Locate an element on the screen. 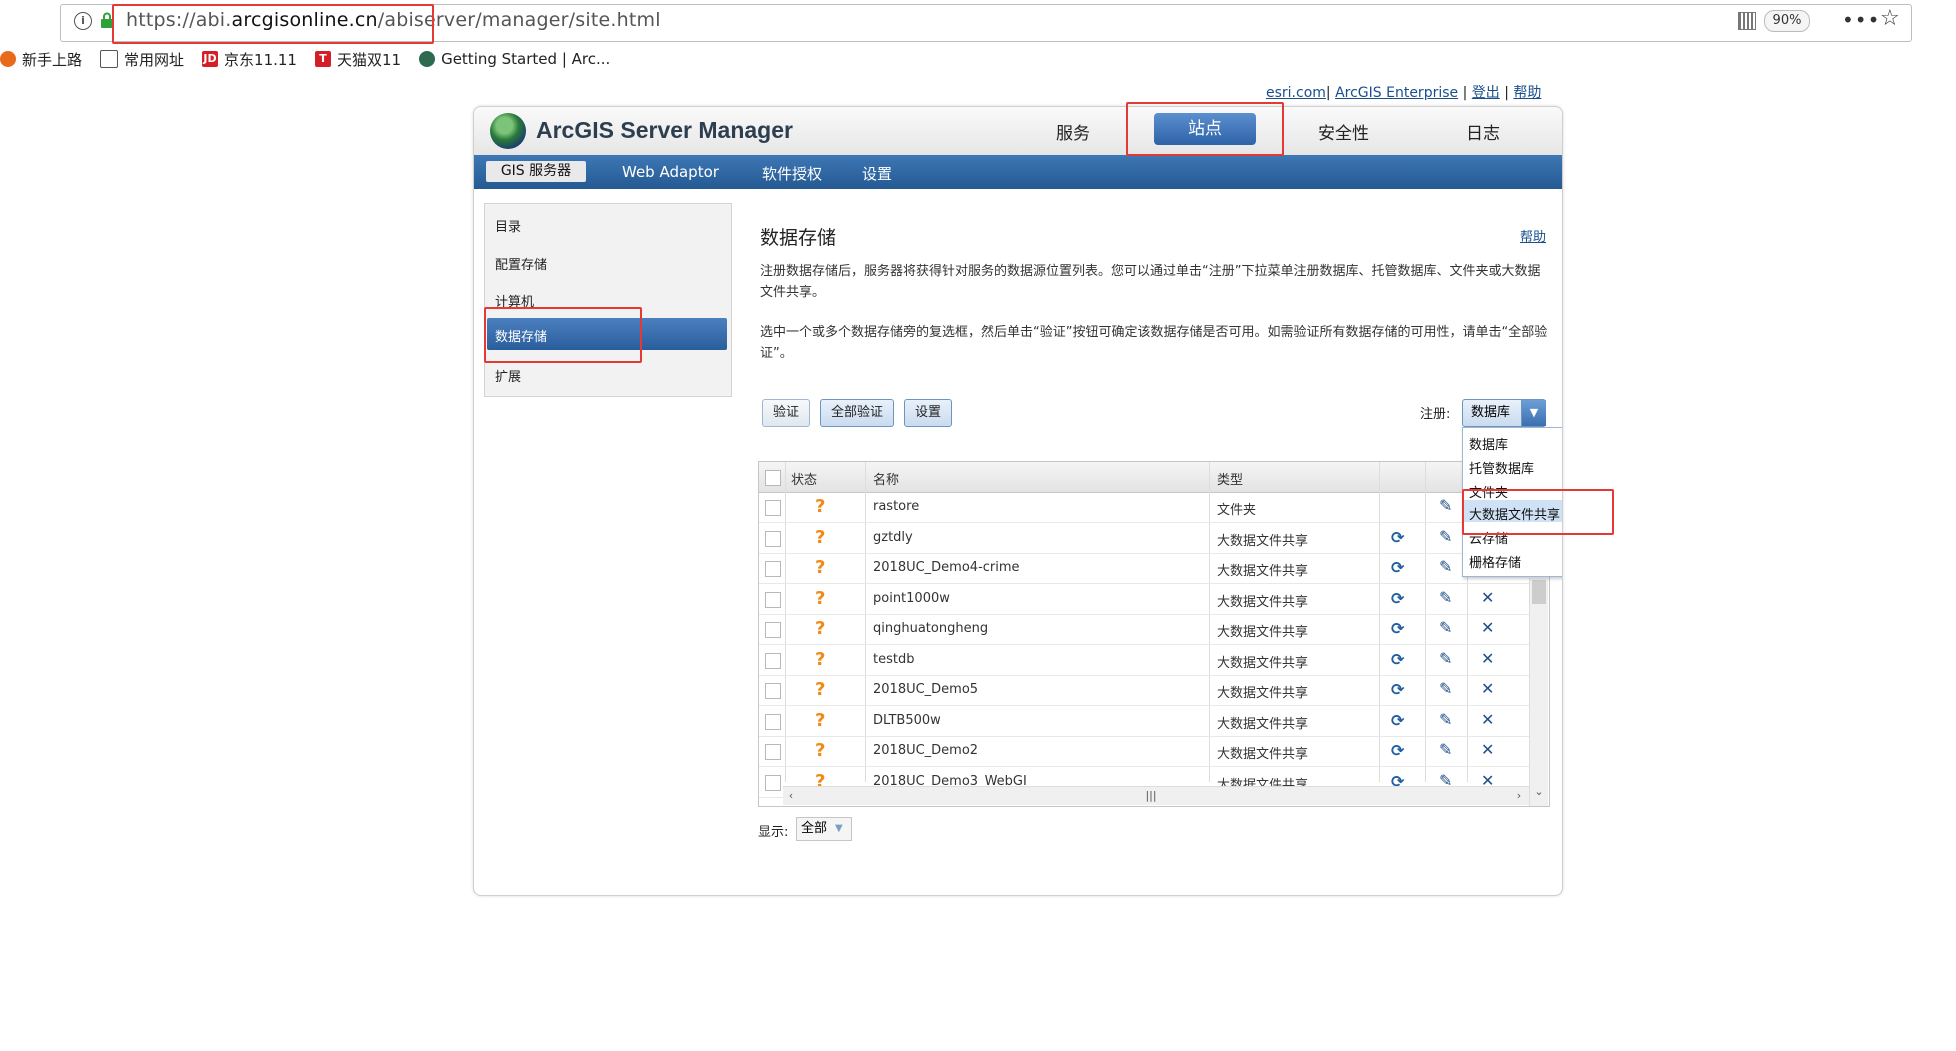 The height and width of the screenshot is (1051, 1956). zoom-level: 90% is located at coordinates (1787, 21).